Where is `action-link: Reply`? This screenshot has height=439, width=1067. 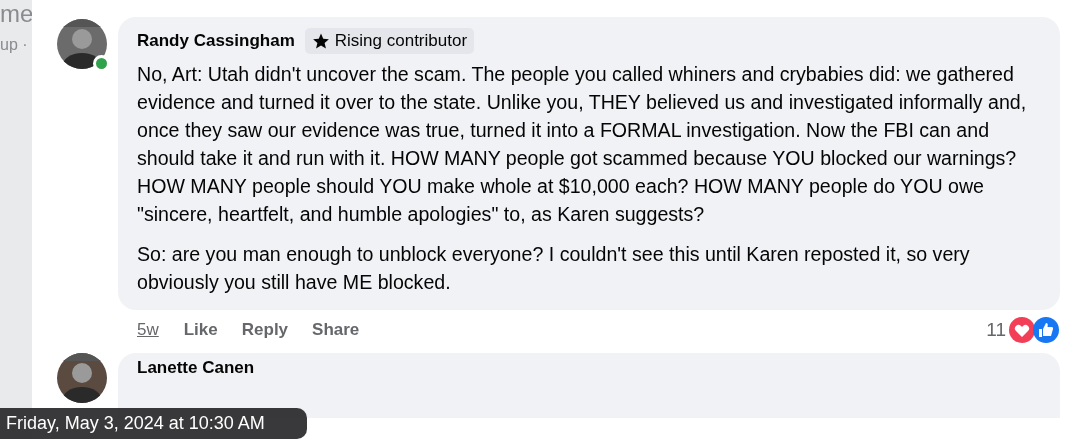
action-link: Reply is located at coordinates (265, 330).